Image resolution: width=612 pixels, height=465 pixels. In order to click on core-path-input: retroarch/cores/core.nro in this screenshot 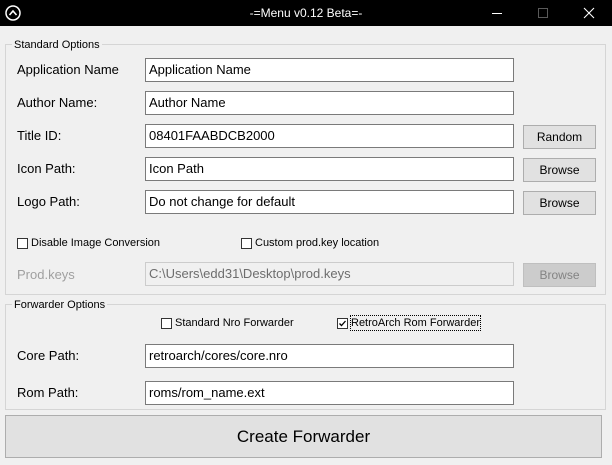, I will do `click(329, 356)`.